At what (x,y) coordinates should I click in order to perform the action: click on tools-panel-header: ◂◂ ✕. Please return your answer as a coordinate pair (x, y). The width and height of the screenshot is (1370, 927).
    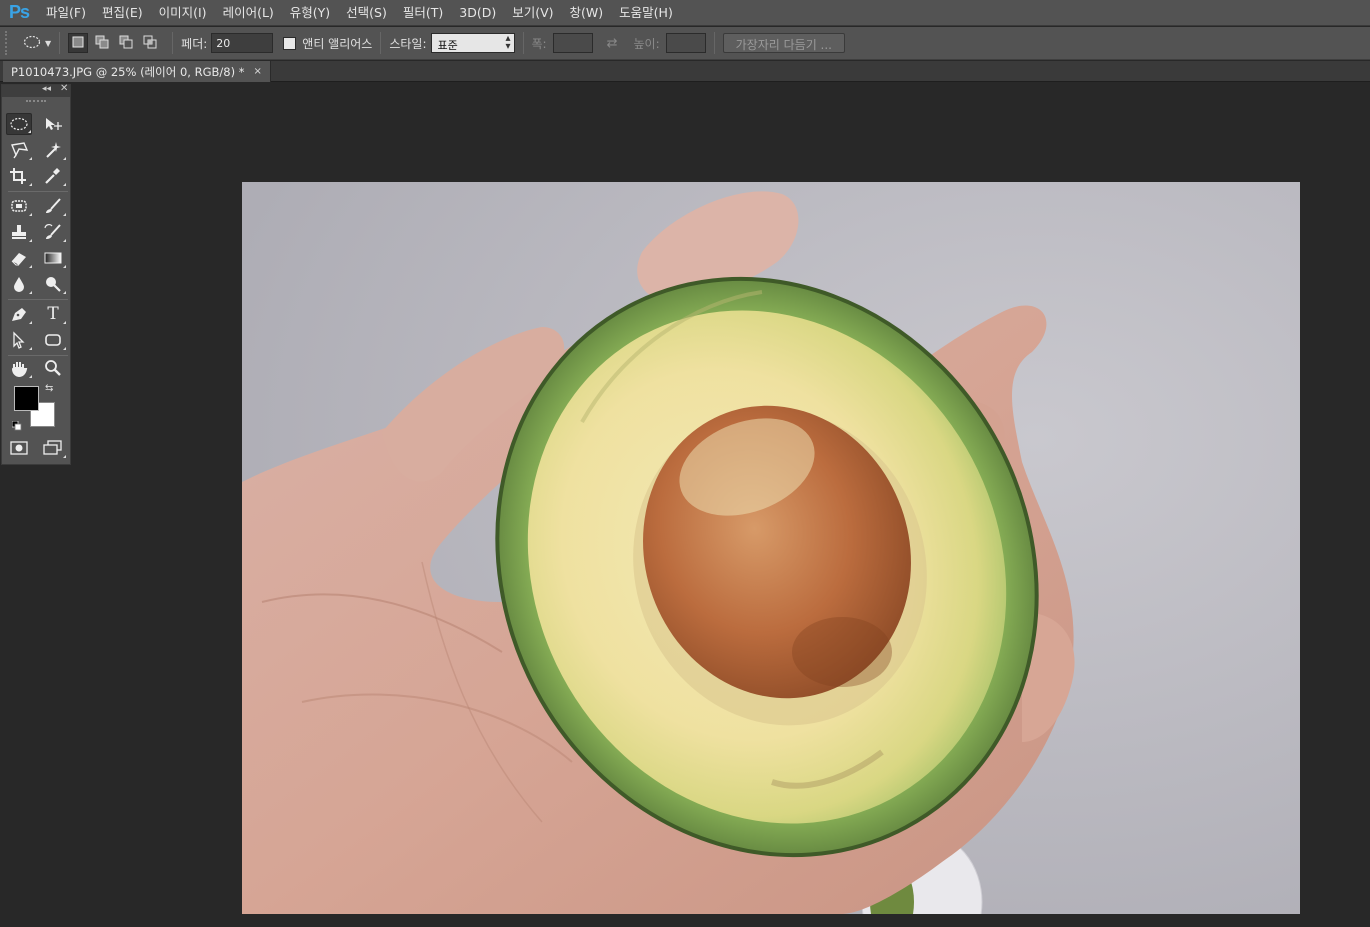
    Looking at the image, I should click on (36, 90).